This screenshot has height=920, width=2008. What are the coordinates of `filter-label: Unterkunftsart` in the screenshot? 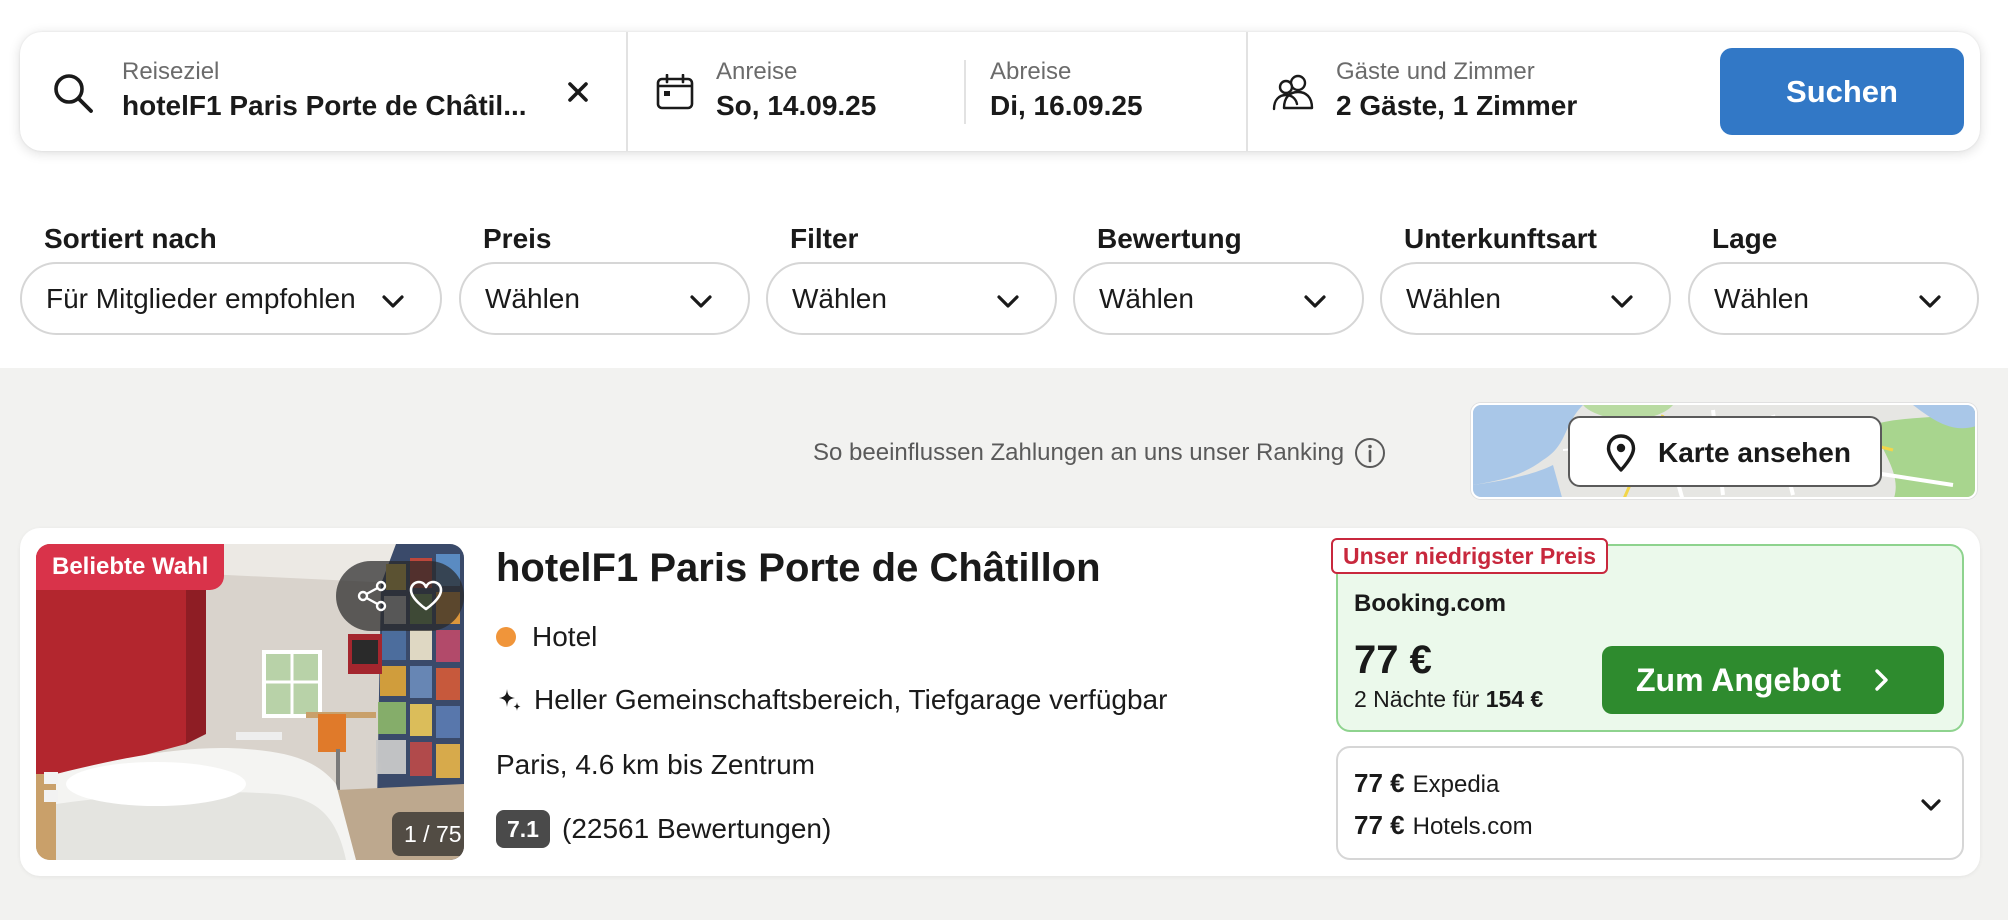 It's located at (1500, 238).